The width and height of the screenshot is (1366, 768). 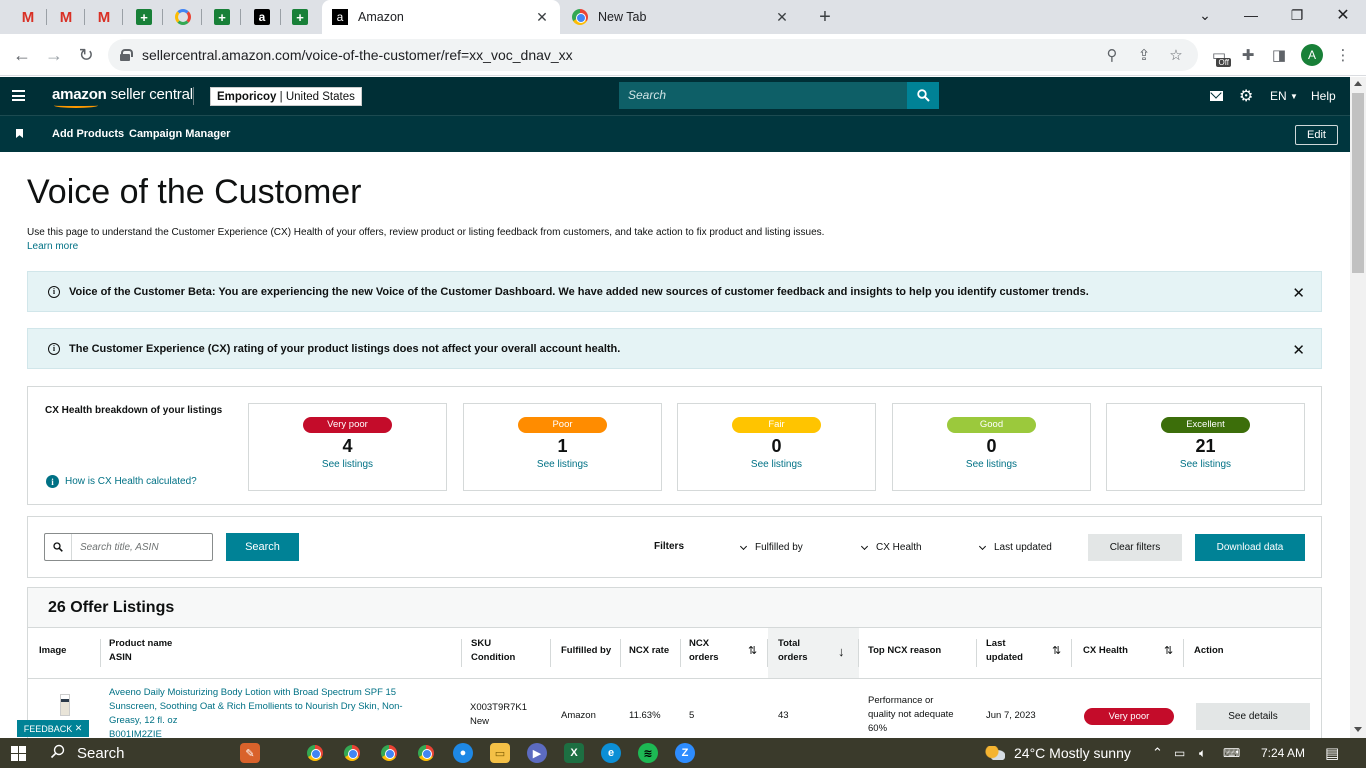 I want to click on filter-last-updated: Last updated, so click(x=1015, y=547).